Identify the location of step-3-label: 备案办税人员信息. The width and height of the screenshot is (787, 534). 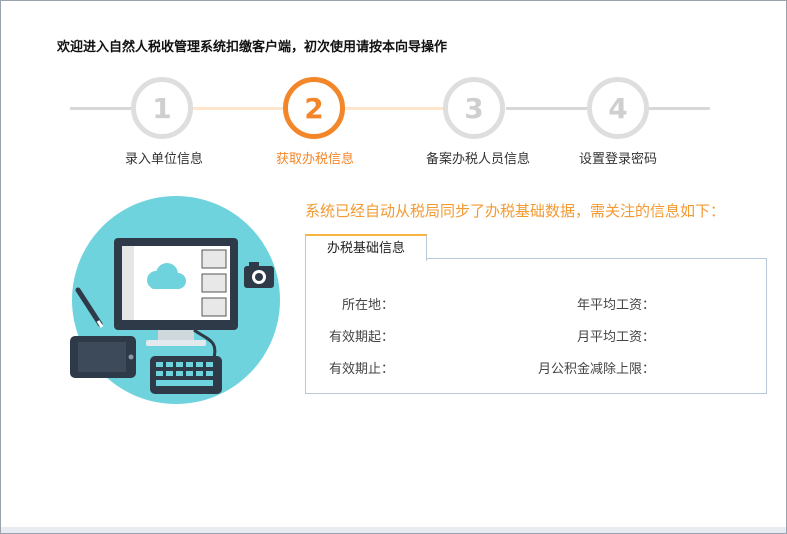
(478, 159).